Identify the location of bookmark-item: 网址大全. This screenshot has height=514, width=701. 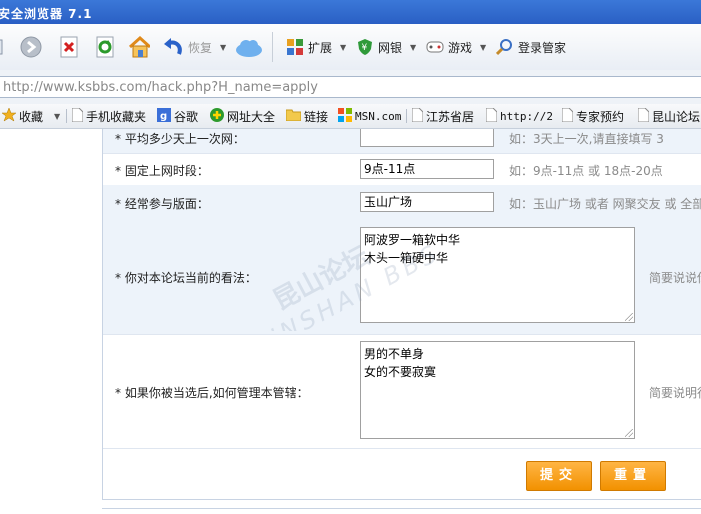
(242, 116).